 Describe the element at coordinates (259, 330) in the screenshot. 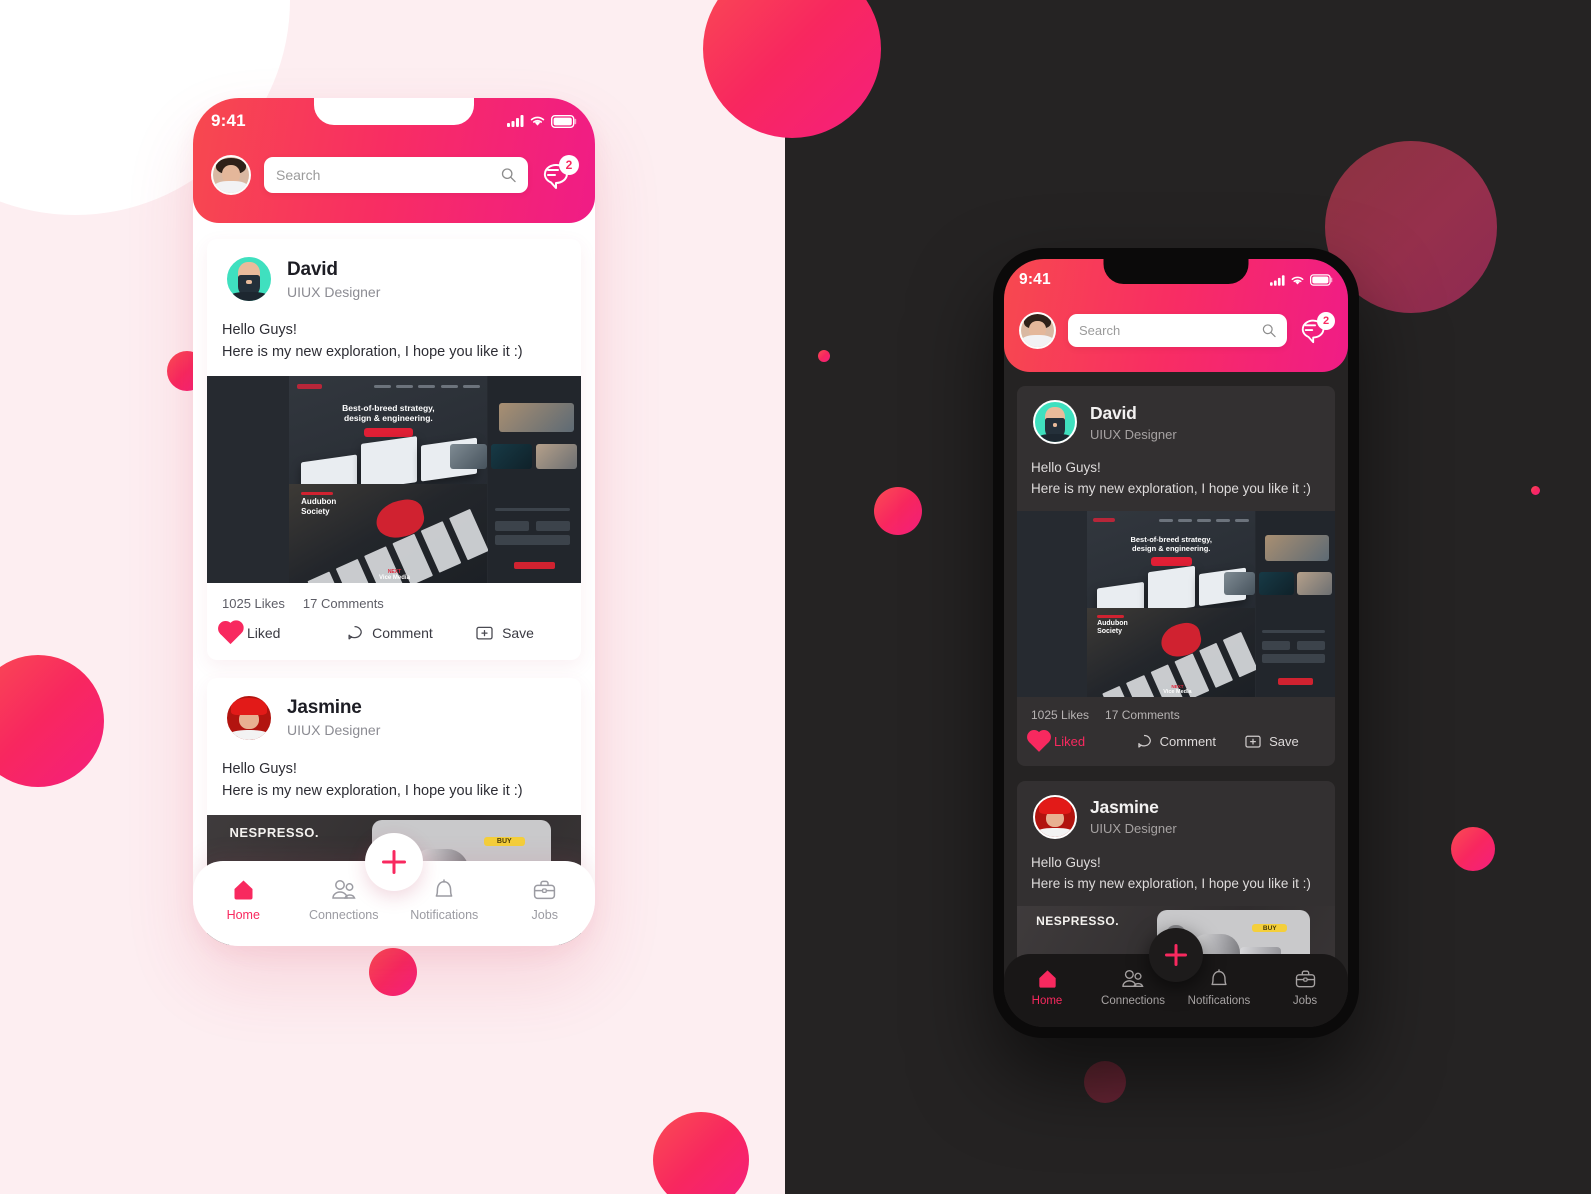

I see `post-text-line-1: Hello Guys!` at that location.